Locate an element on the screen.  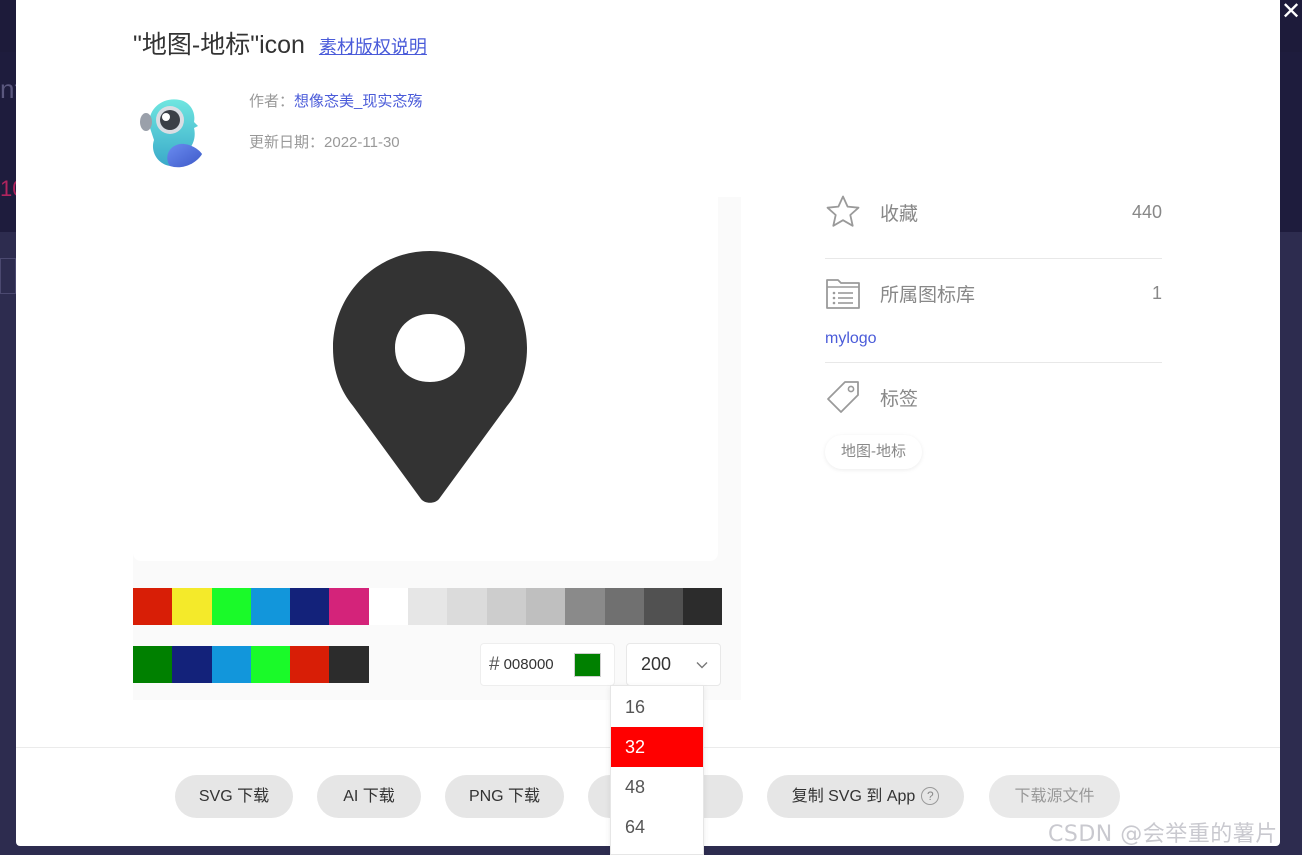
background-dropdown-fragment is located at coordinates (8, 276).